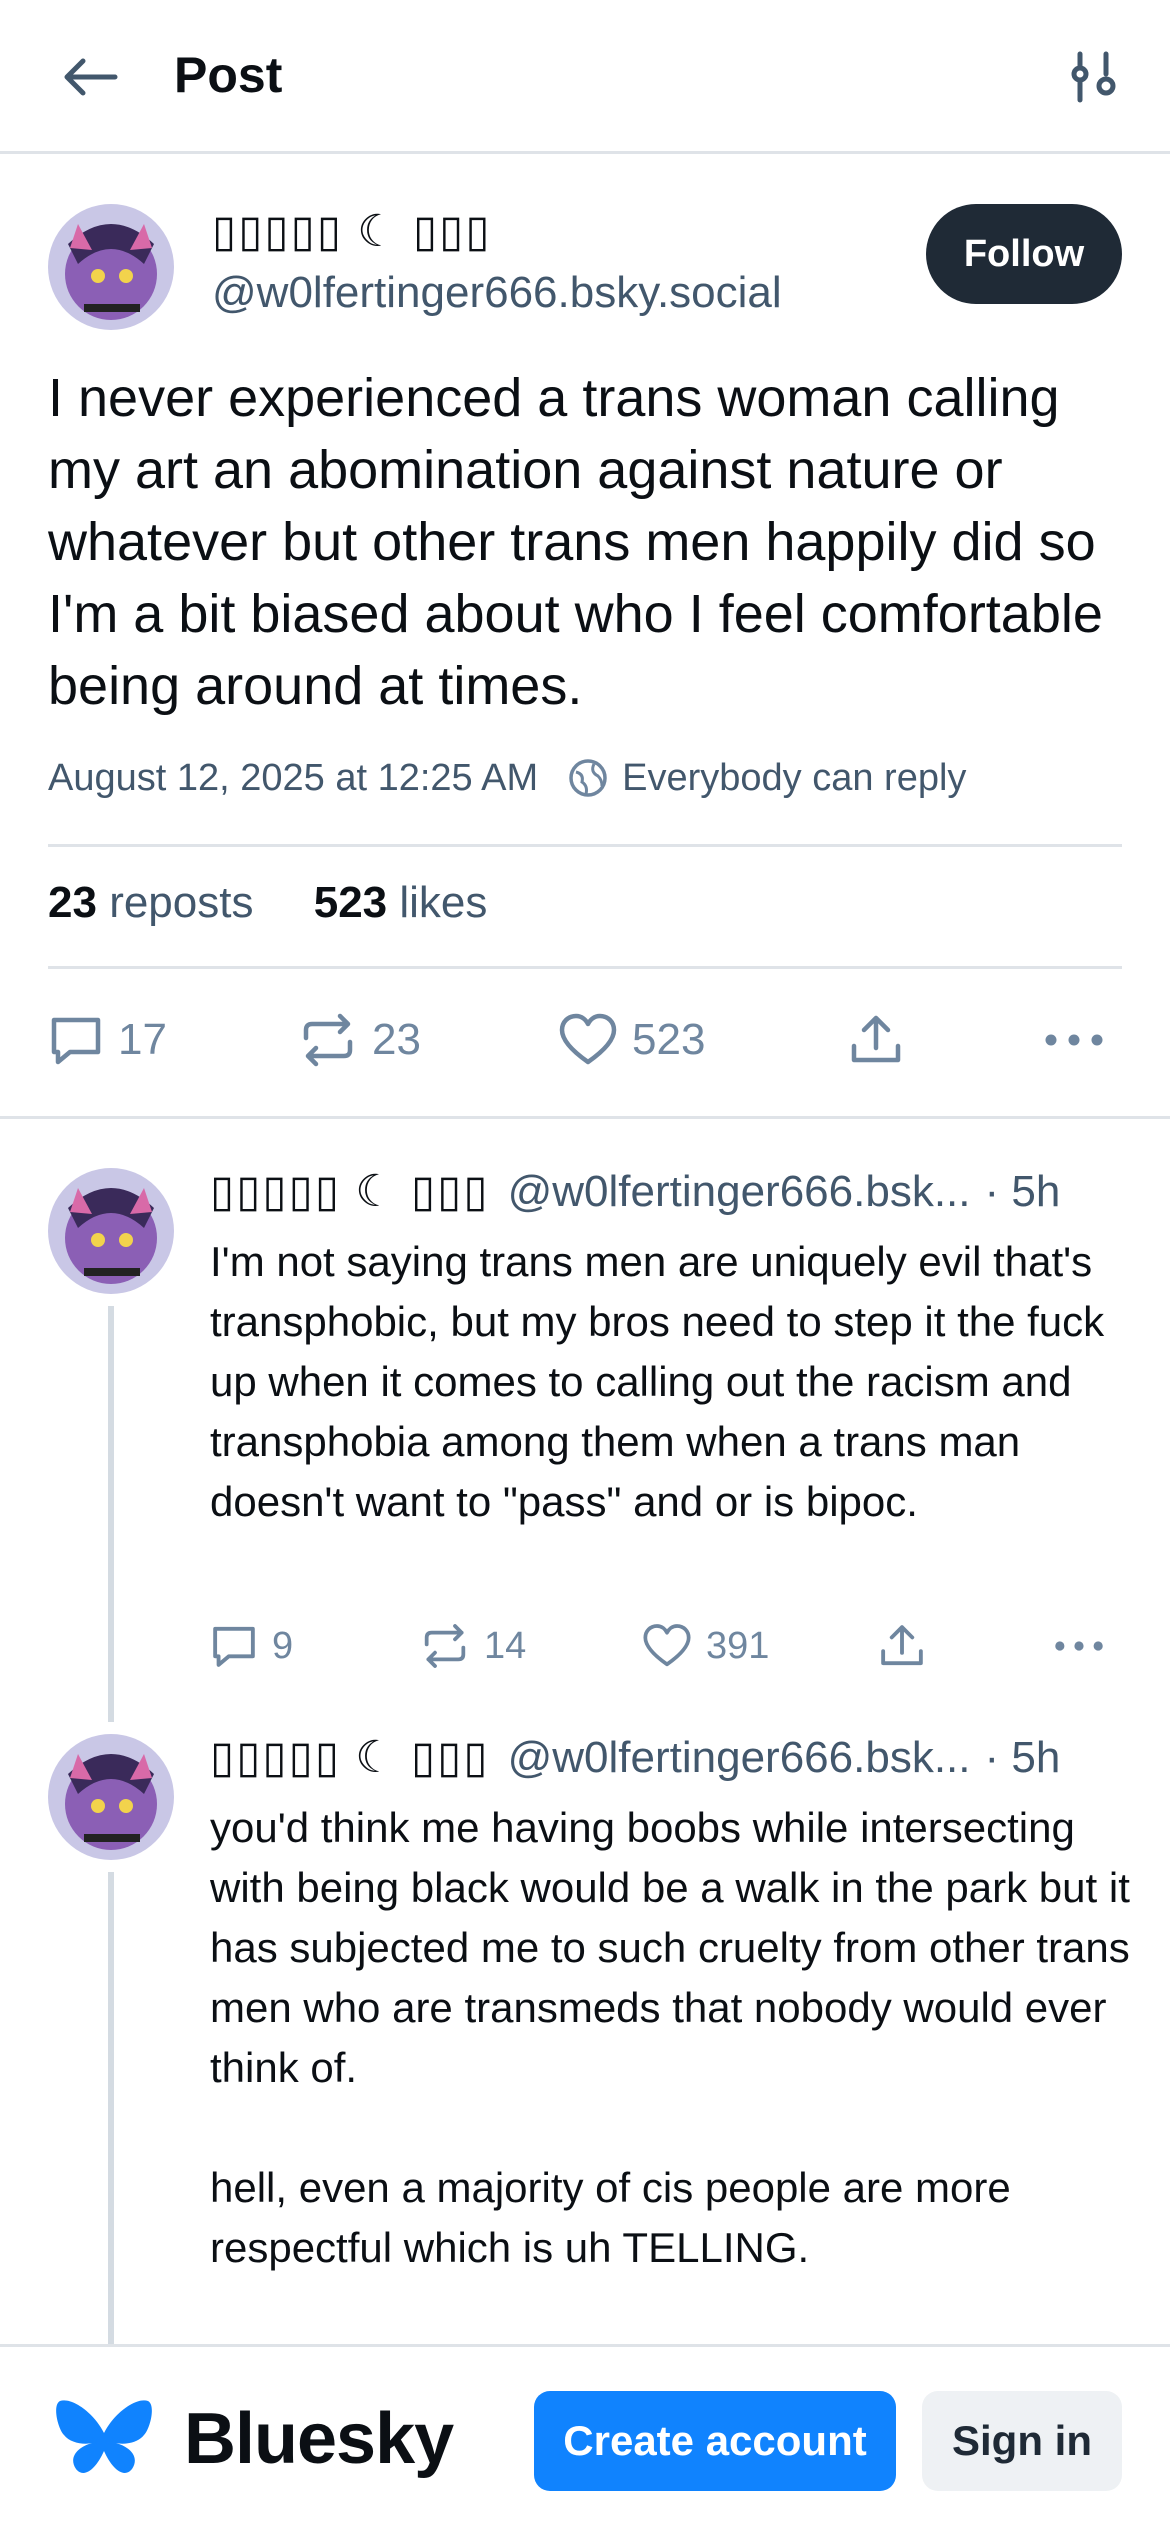  I want to click on bluesky-logo: Bluesky, so click(254, 2439).